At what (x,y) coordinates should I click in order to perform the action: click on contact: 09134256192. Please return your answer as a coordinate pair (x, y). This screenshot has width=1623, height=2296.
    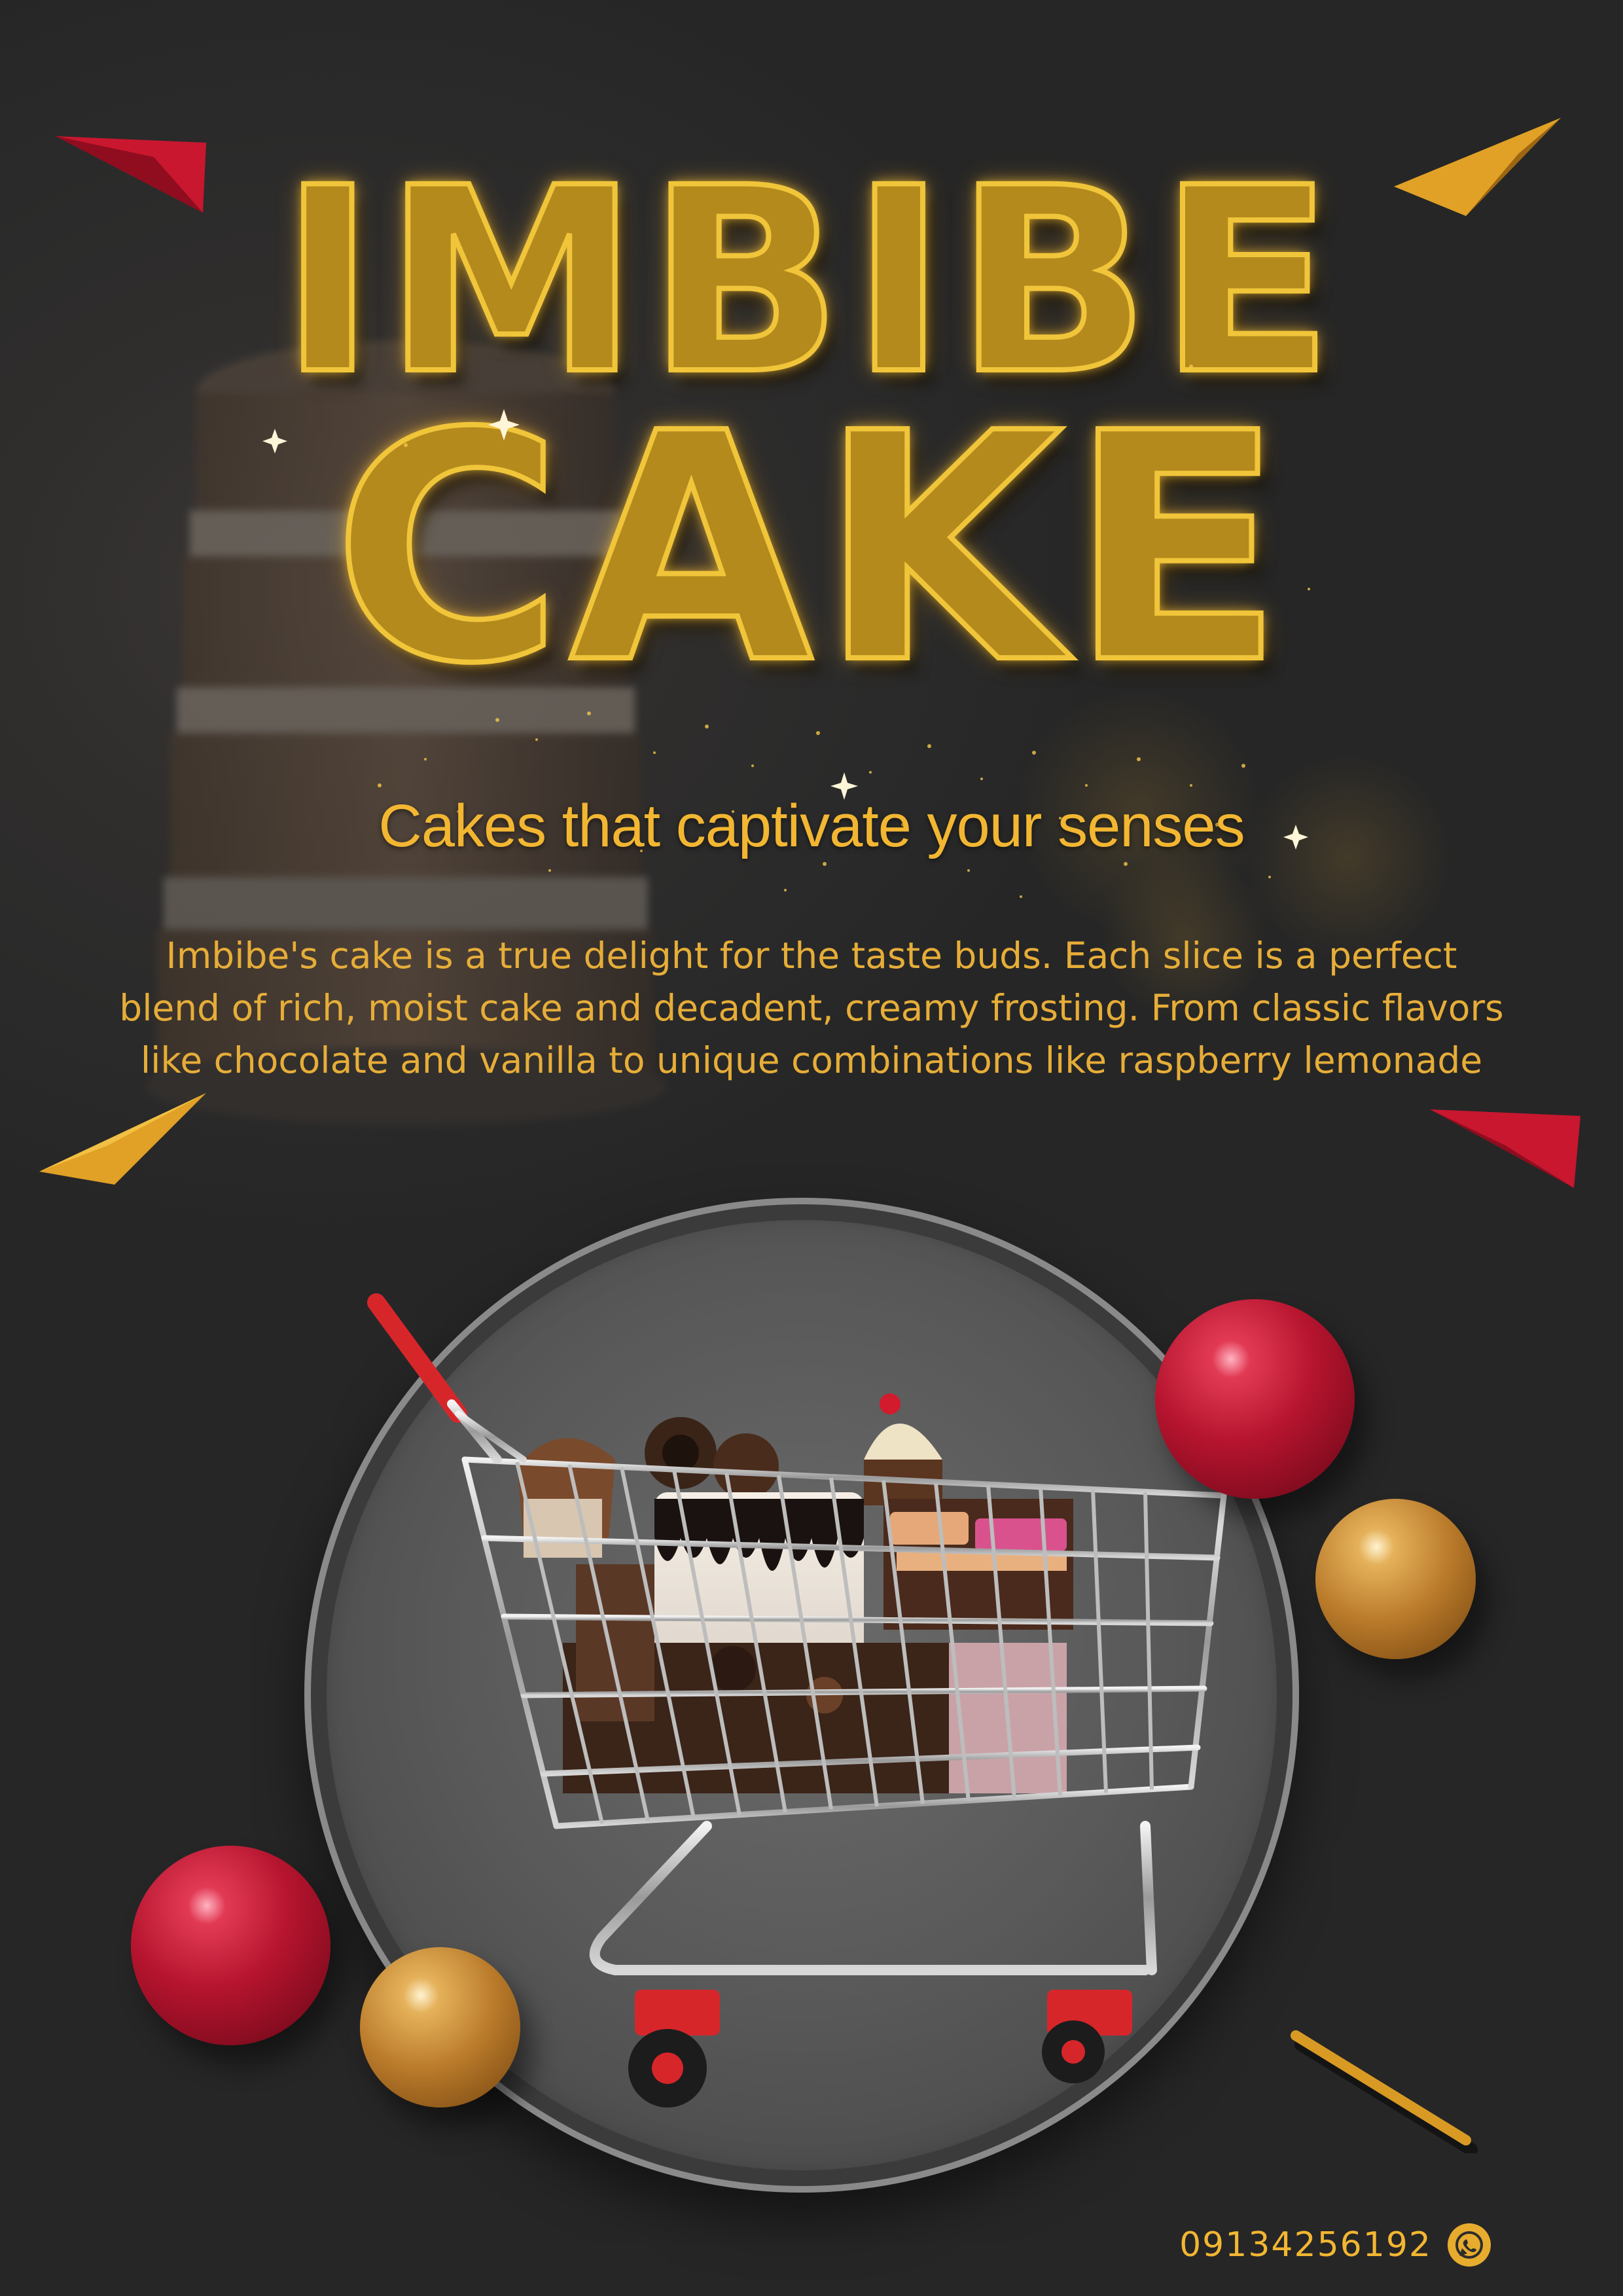
    Looking at the image, I should click on (1335, 2245).